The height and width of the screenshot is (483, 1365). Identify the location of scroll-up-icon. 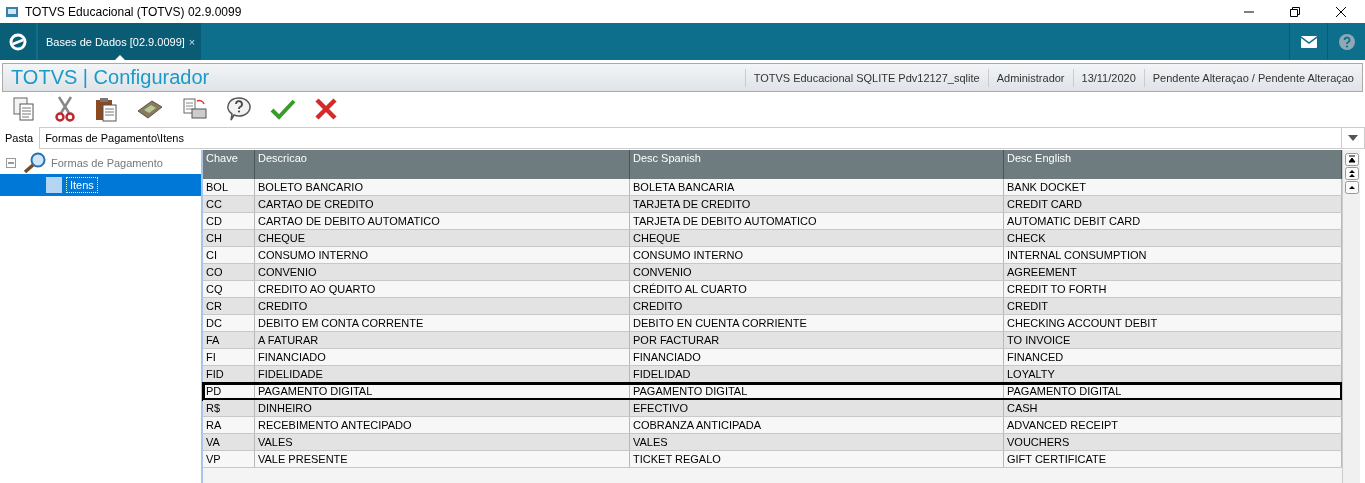
(1351, 187).